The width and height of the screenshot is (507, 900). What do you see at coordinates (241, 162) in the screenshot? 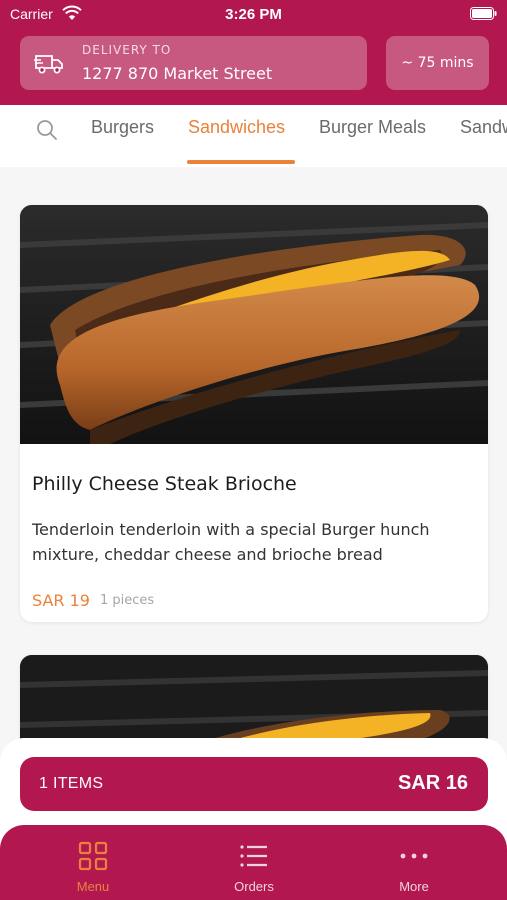
I see `active-tab-indicator` at bounding box center [241, 162].